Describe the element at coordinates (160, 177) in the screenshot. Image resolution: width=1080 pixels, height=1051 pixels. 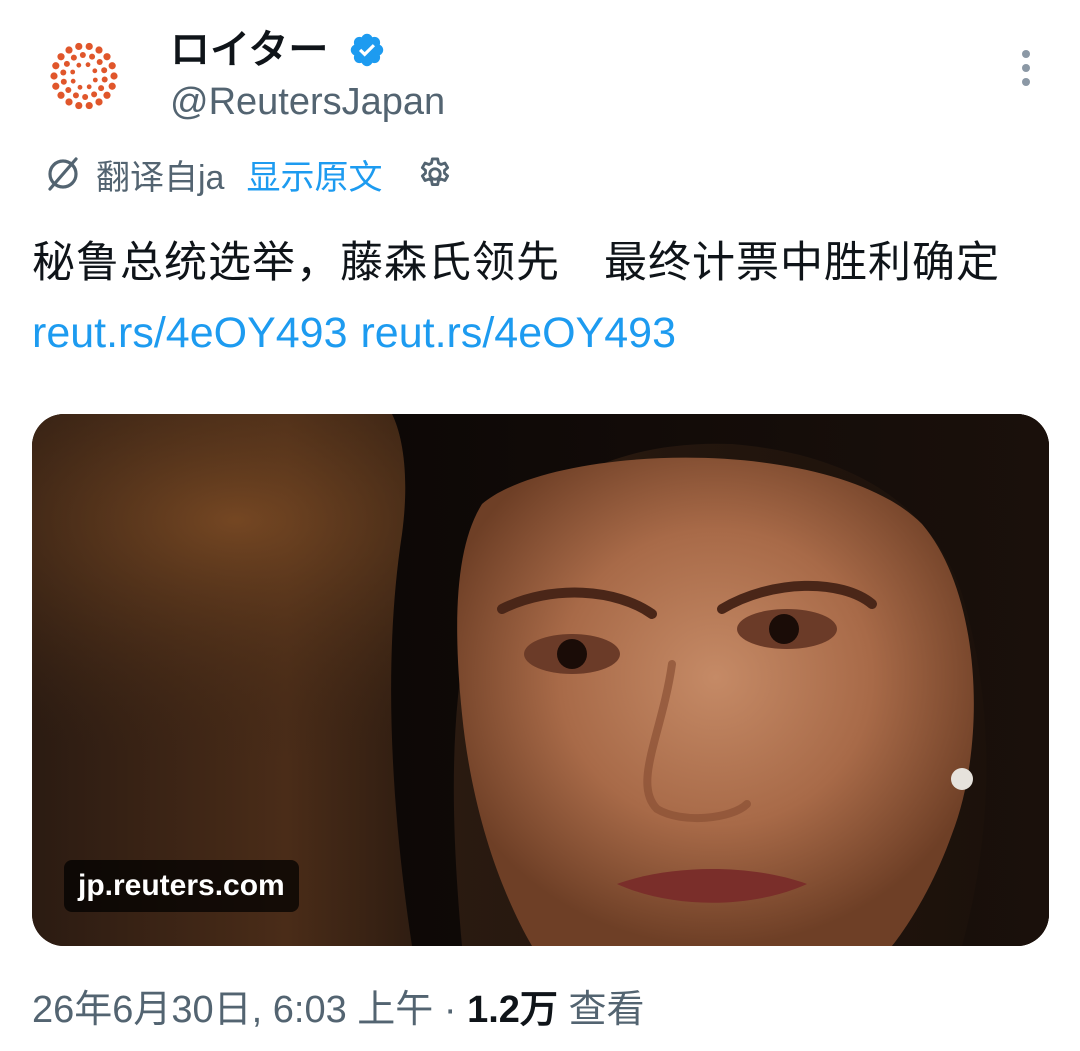
I see `translated-from-label: 翻译自ja` at that location.